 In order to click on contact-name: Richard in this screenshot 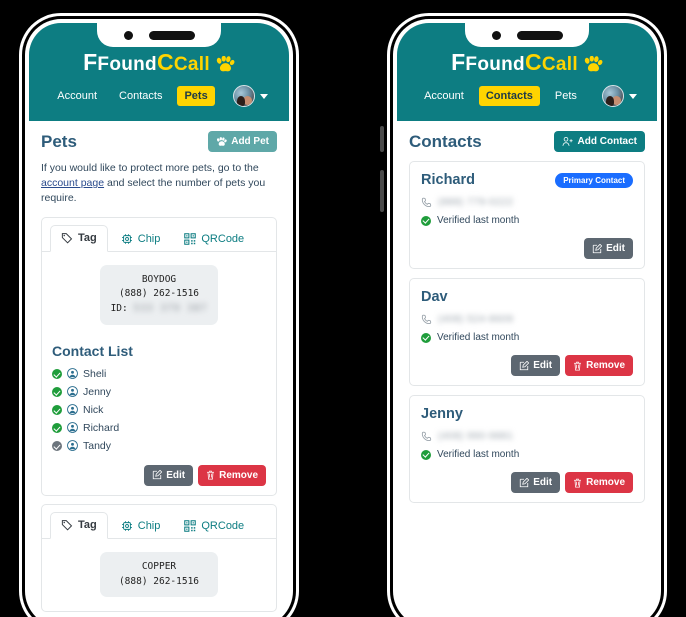, I will do `click(448, 180)`.